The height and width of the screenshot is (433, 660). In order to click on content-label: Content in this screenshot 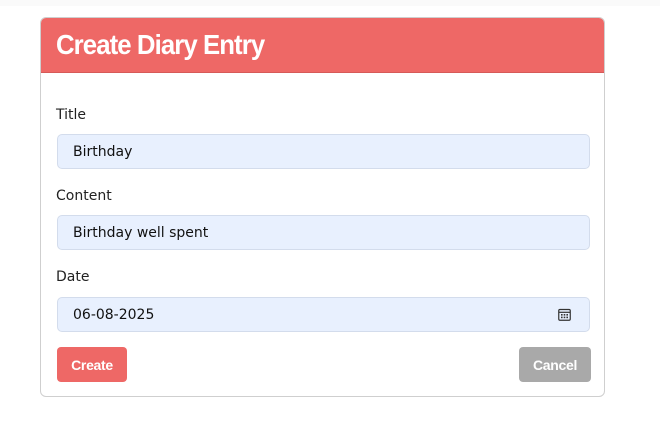, I will do `click(84, 196)`.